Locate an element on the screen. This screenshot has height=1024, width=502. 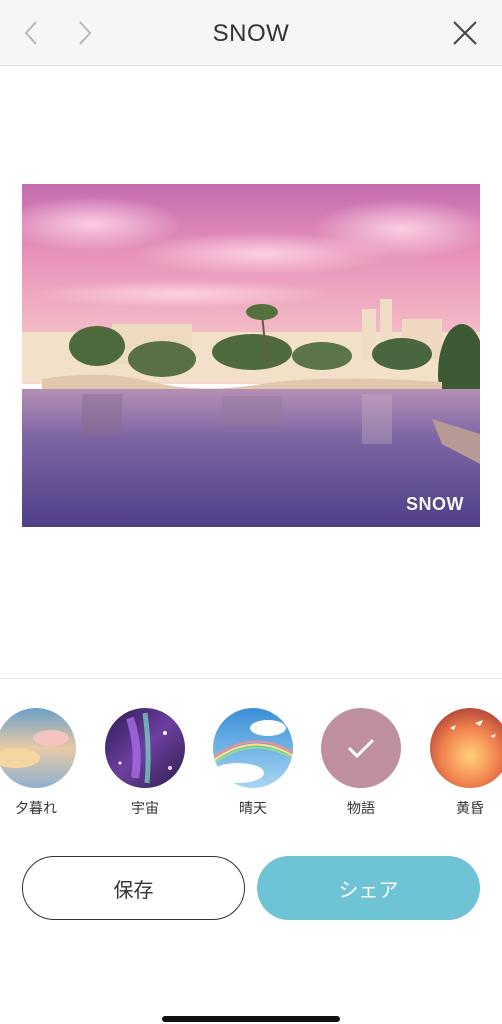
page-title: SNOW is located at coordinates (251, 33).